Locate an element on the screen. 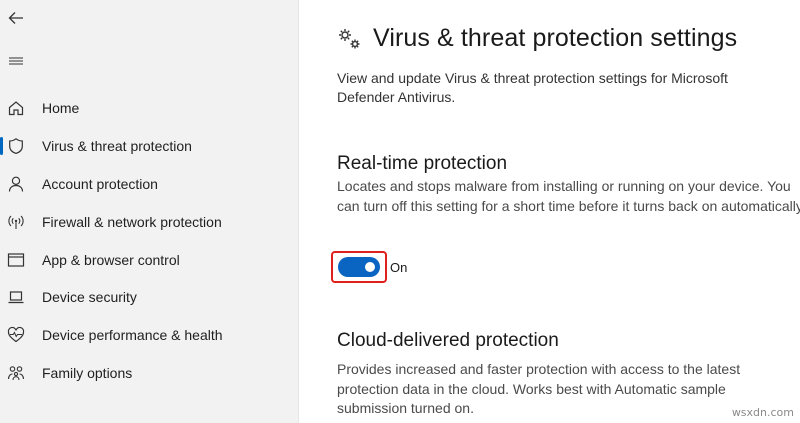 The image size is (800, 423). back-button is located at coordinates (16, 18).